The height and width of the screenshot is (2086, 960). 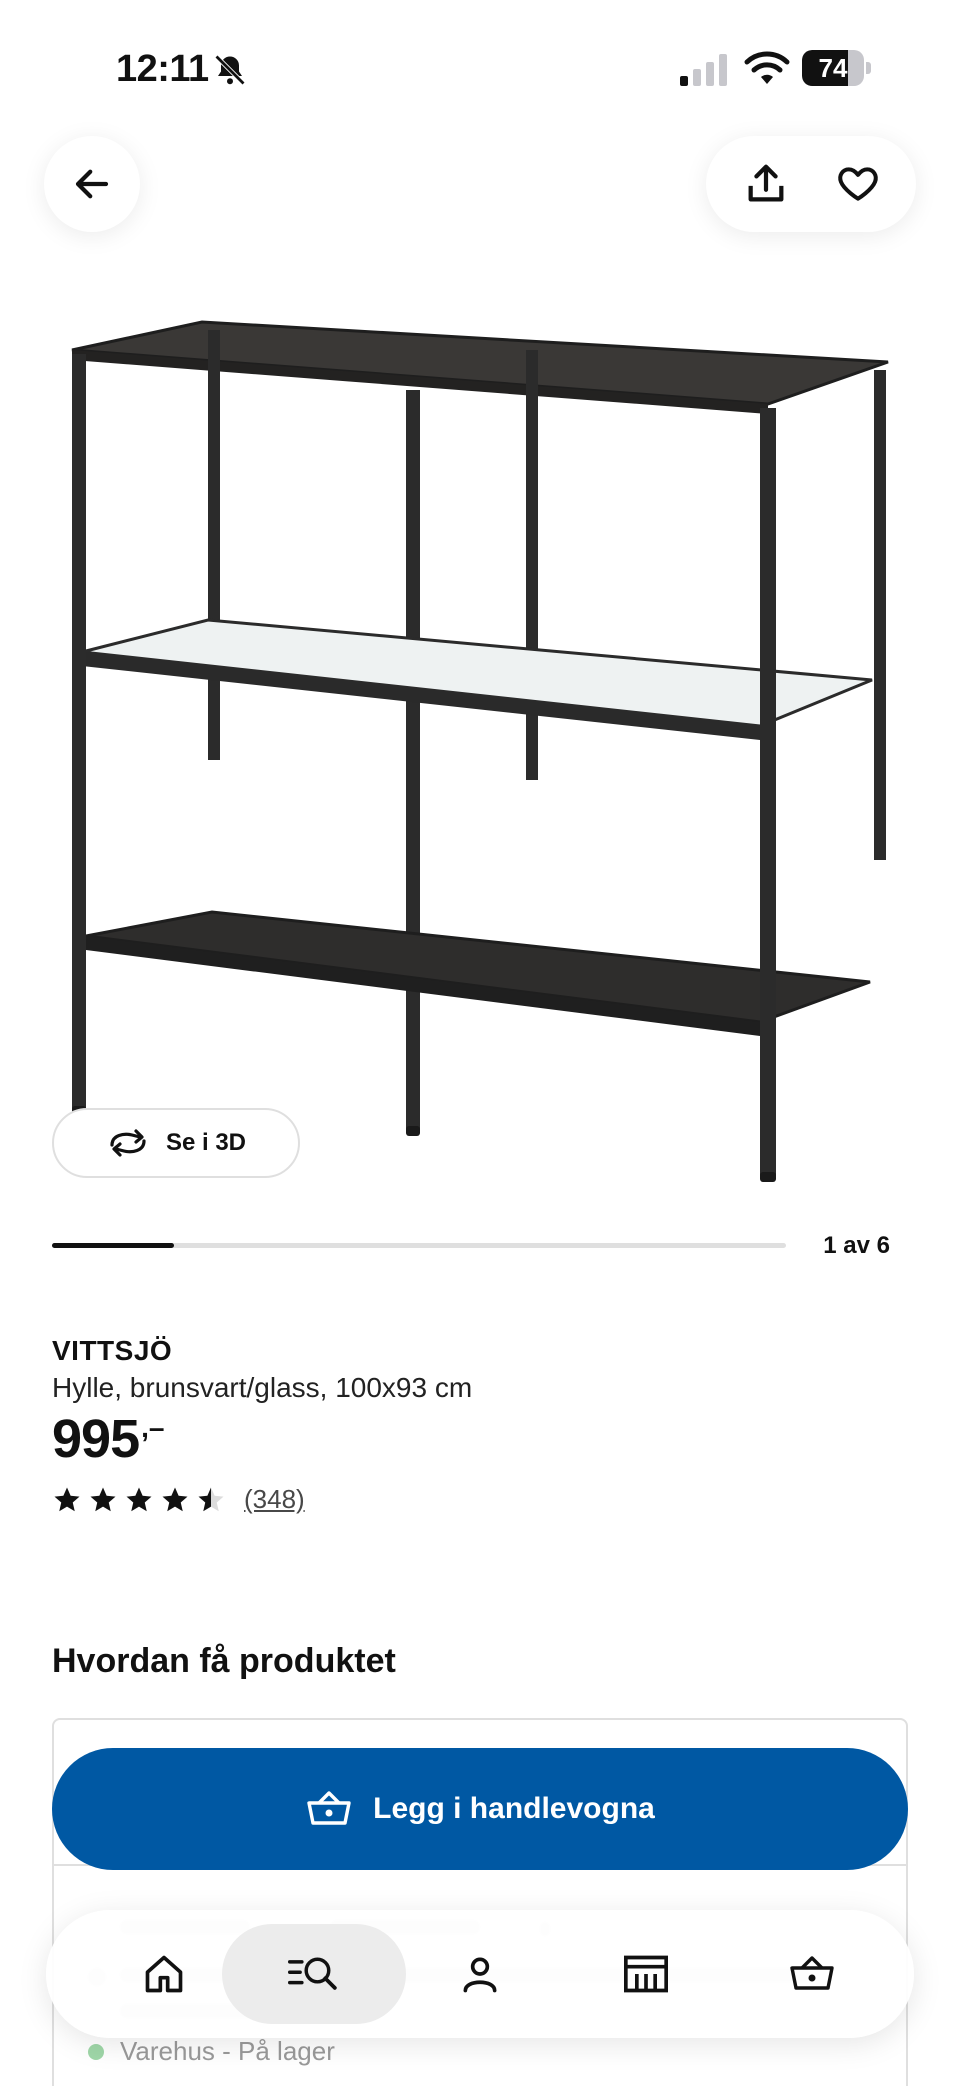 What do you see at coordinates (113, 1245) in the screenshot?
I see `carousel-progress-fill` at bounding box center [113, 1245].